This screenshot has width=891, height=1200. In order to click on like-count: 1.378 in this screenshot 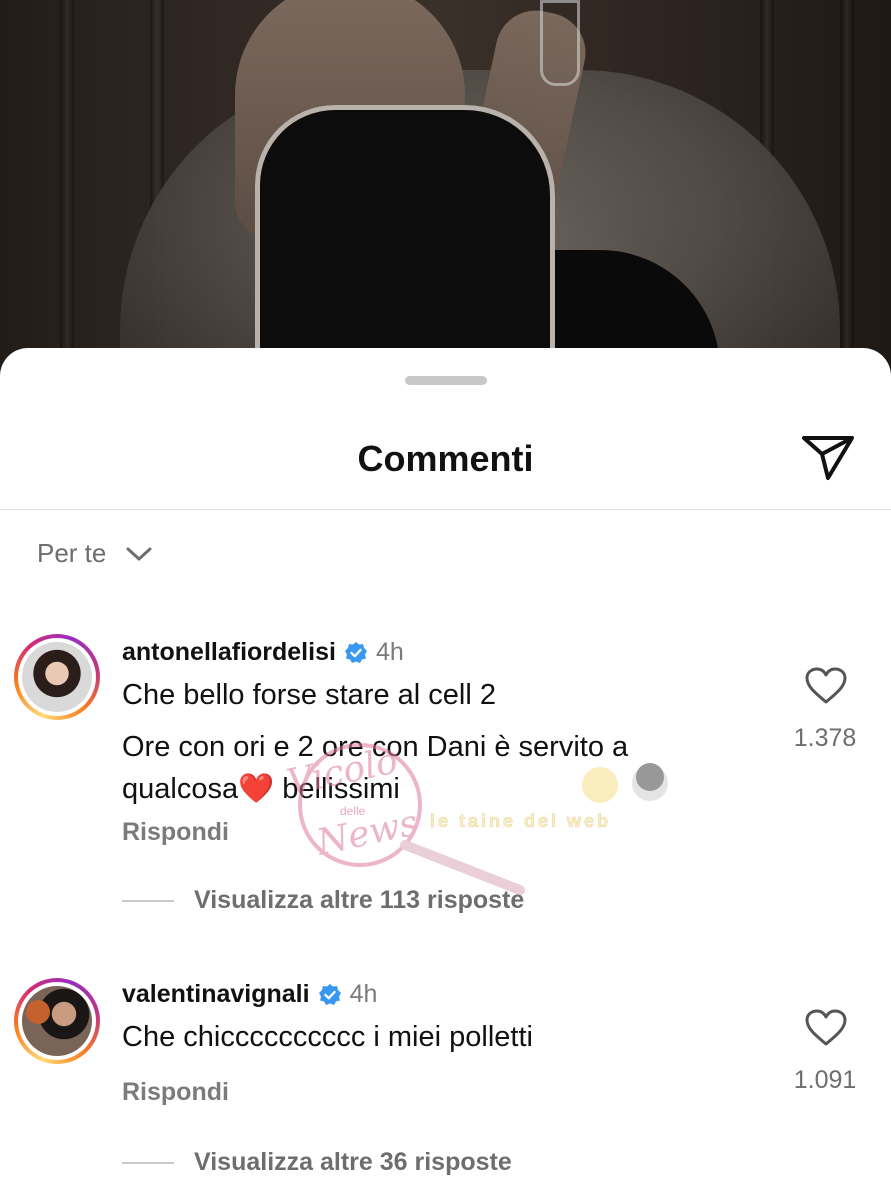, I will do `click(825, 738)`.